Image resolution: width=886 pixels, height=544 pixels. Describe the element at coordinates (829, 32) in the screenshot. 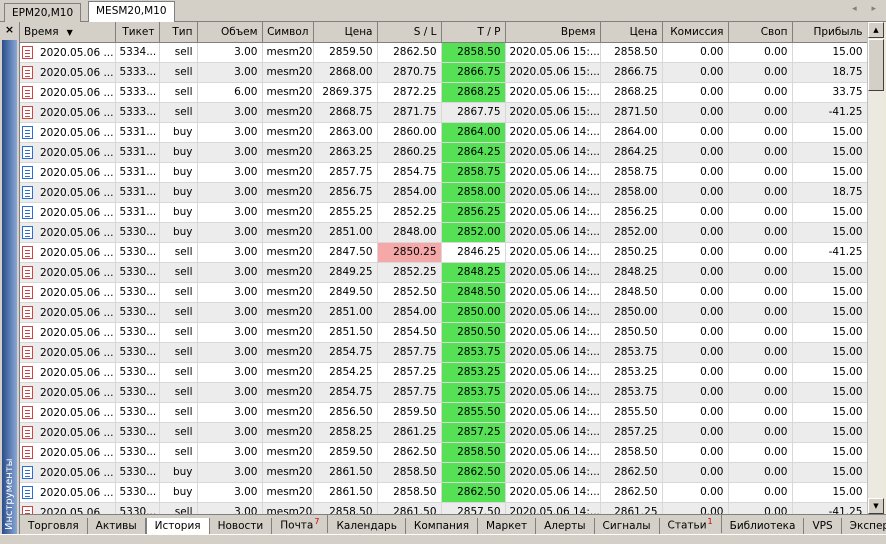

I see `col-header-profit: Прибыль` at that location.